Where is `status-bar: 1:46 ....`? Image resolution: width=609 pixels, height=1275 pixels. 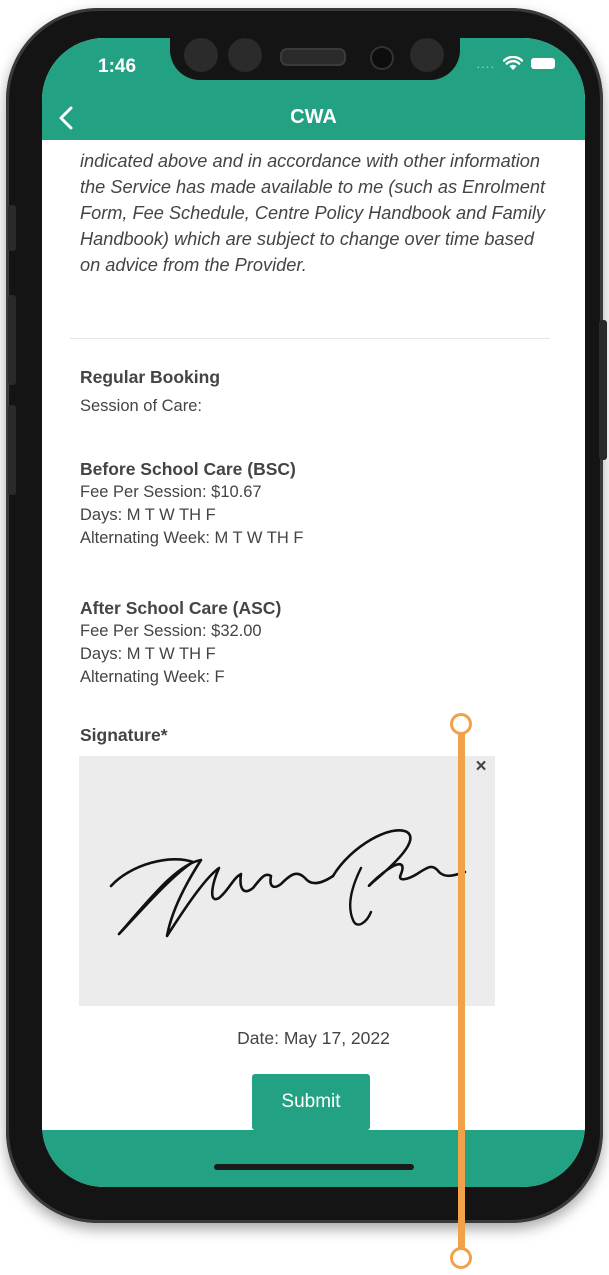 status-bar: 1:46 .... is located at coordinates (313, 67).